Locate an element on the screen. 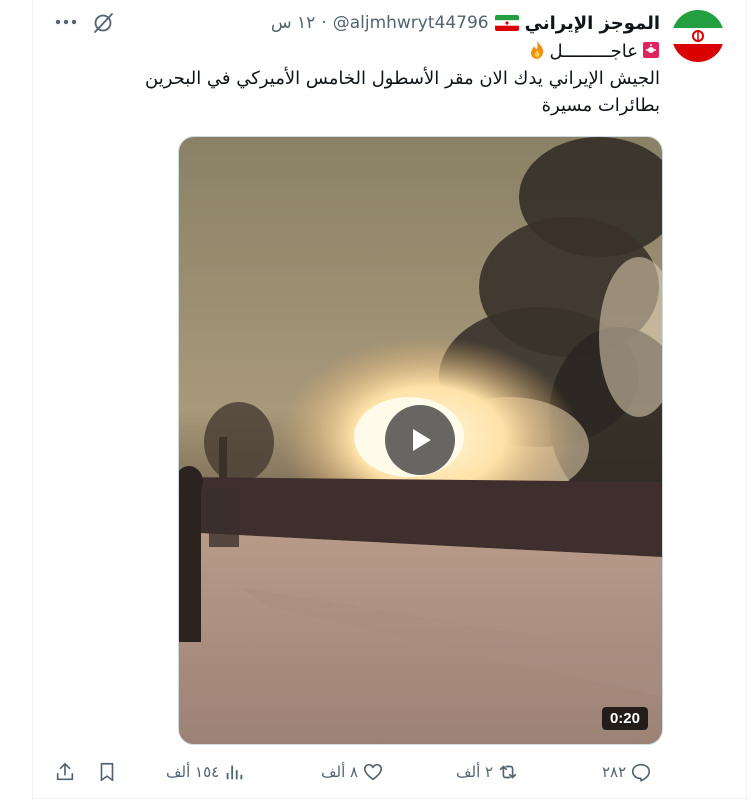  left-border is located at coordinates (32, 400).